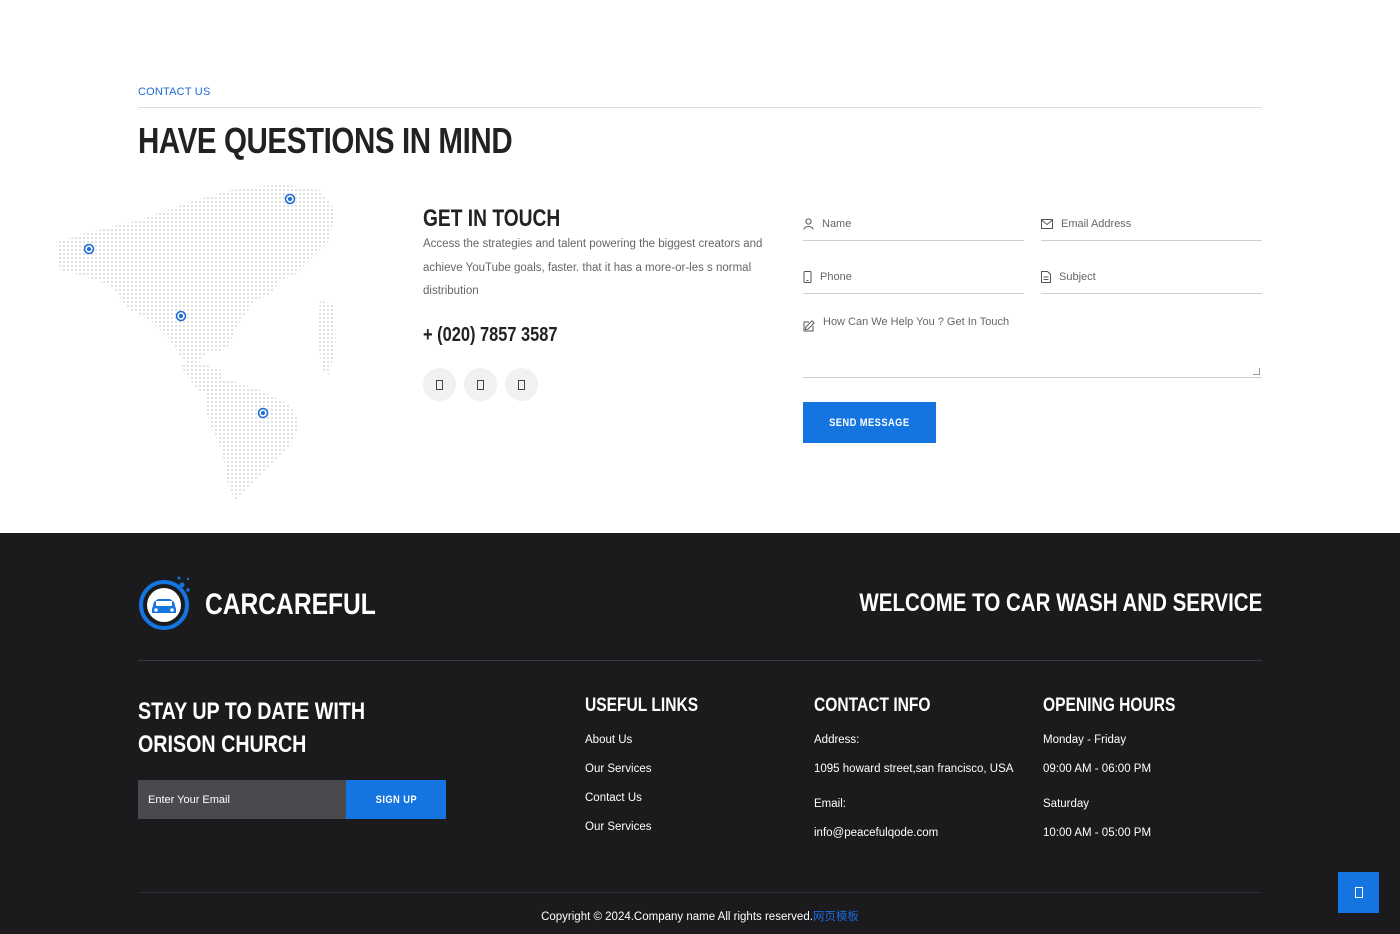 This screenshot has width=1400, height=934. I want to click on phone-input, so click(922, 277).